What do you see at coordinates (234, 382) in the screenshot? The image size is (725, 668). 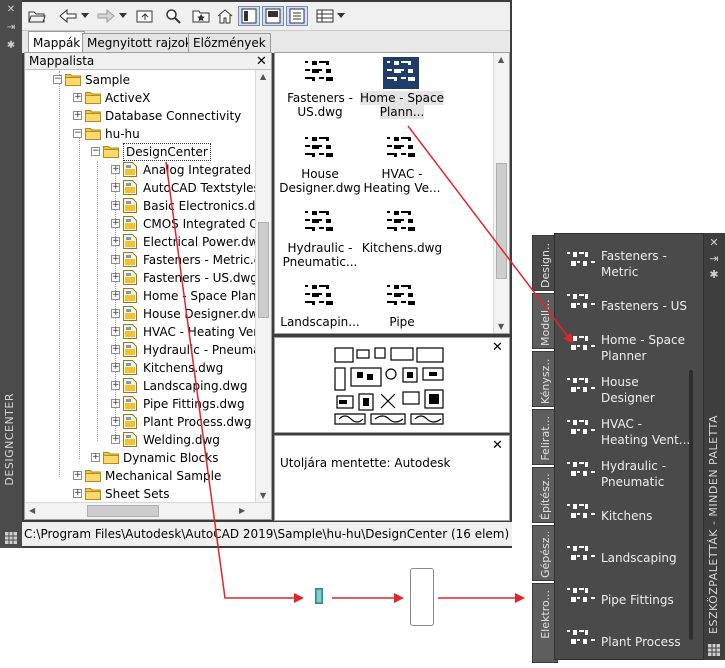 I see `arrow-tree-to-block` at bounding box center [234, 382].